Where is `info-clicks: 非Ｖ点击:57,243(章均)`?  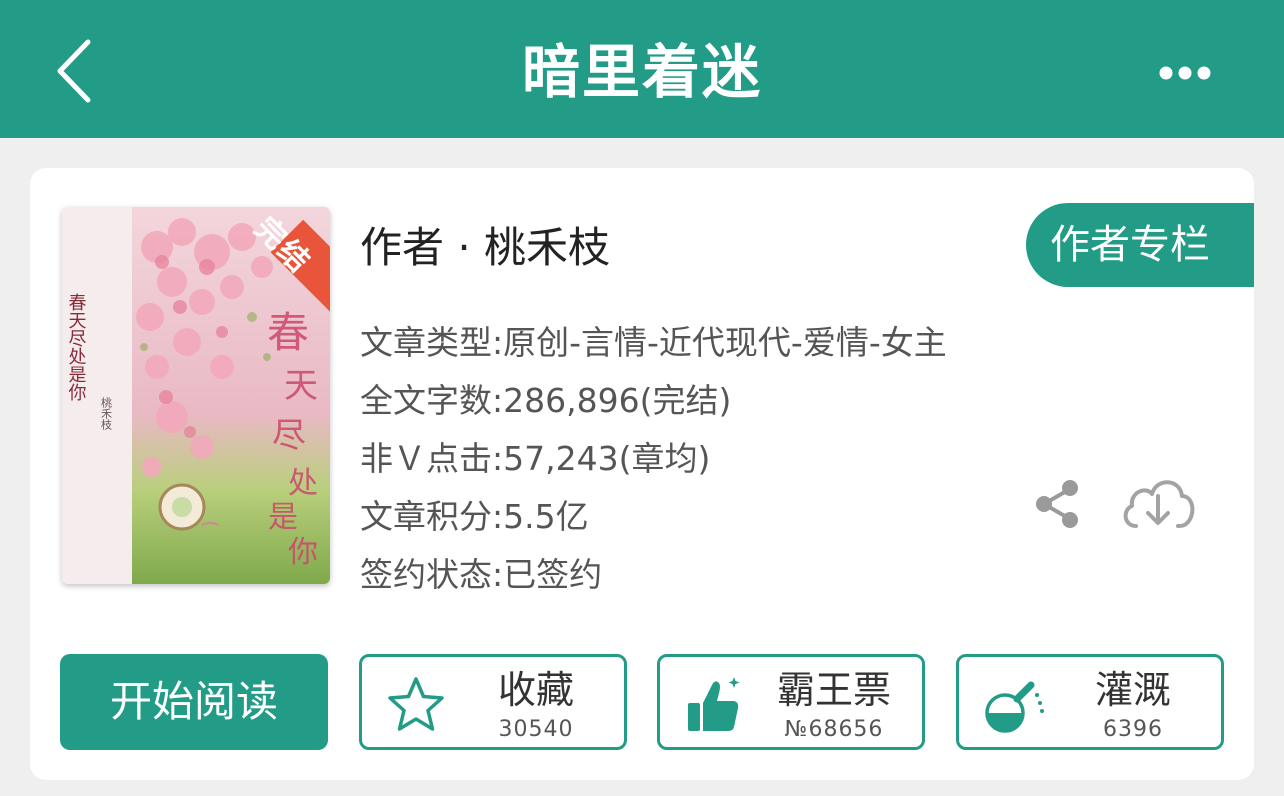
info-clicks: 非Ｖ点击:57,243(章均) is located at coordinates (535, 458).